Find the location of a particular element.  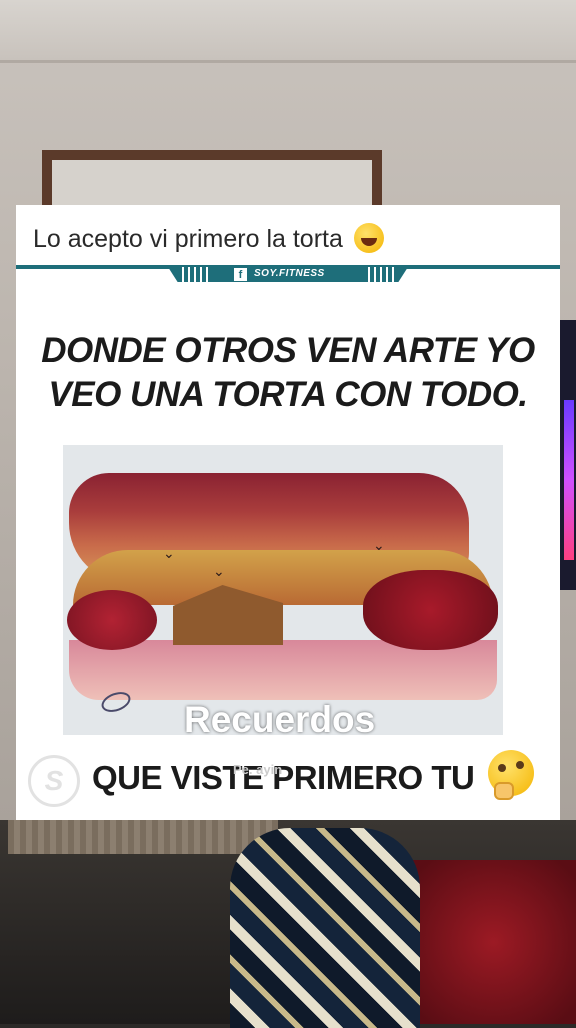

meme-bottom-text: QUE VISTE PRIMERO TU is located at coordinates (283, 777).